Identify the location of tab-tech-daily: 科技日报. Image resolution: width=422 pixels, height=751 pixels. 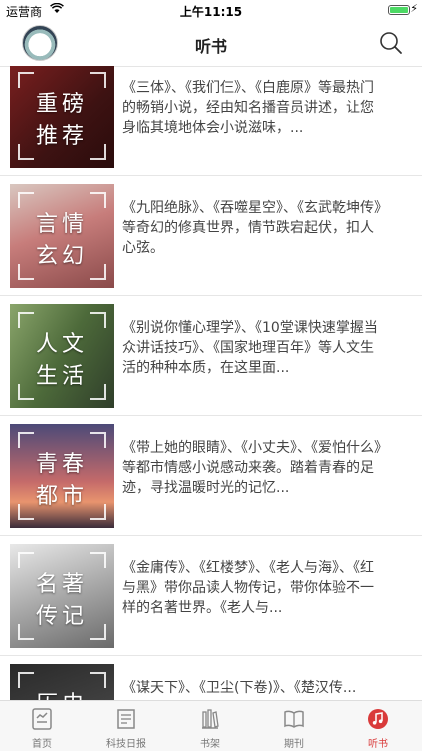
(126, 726).